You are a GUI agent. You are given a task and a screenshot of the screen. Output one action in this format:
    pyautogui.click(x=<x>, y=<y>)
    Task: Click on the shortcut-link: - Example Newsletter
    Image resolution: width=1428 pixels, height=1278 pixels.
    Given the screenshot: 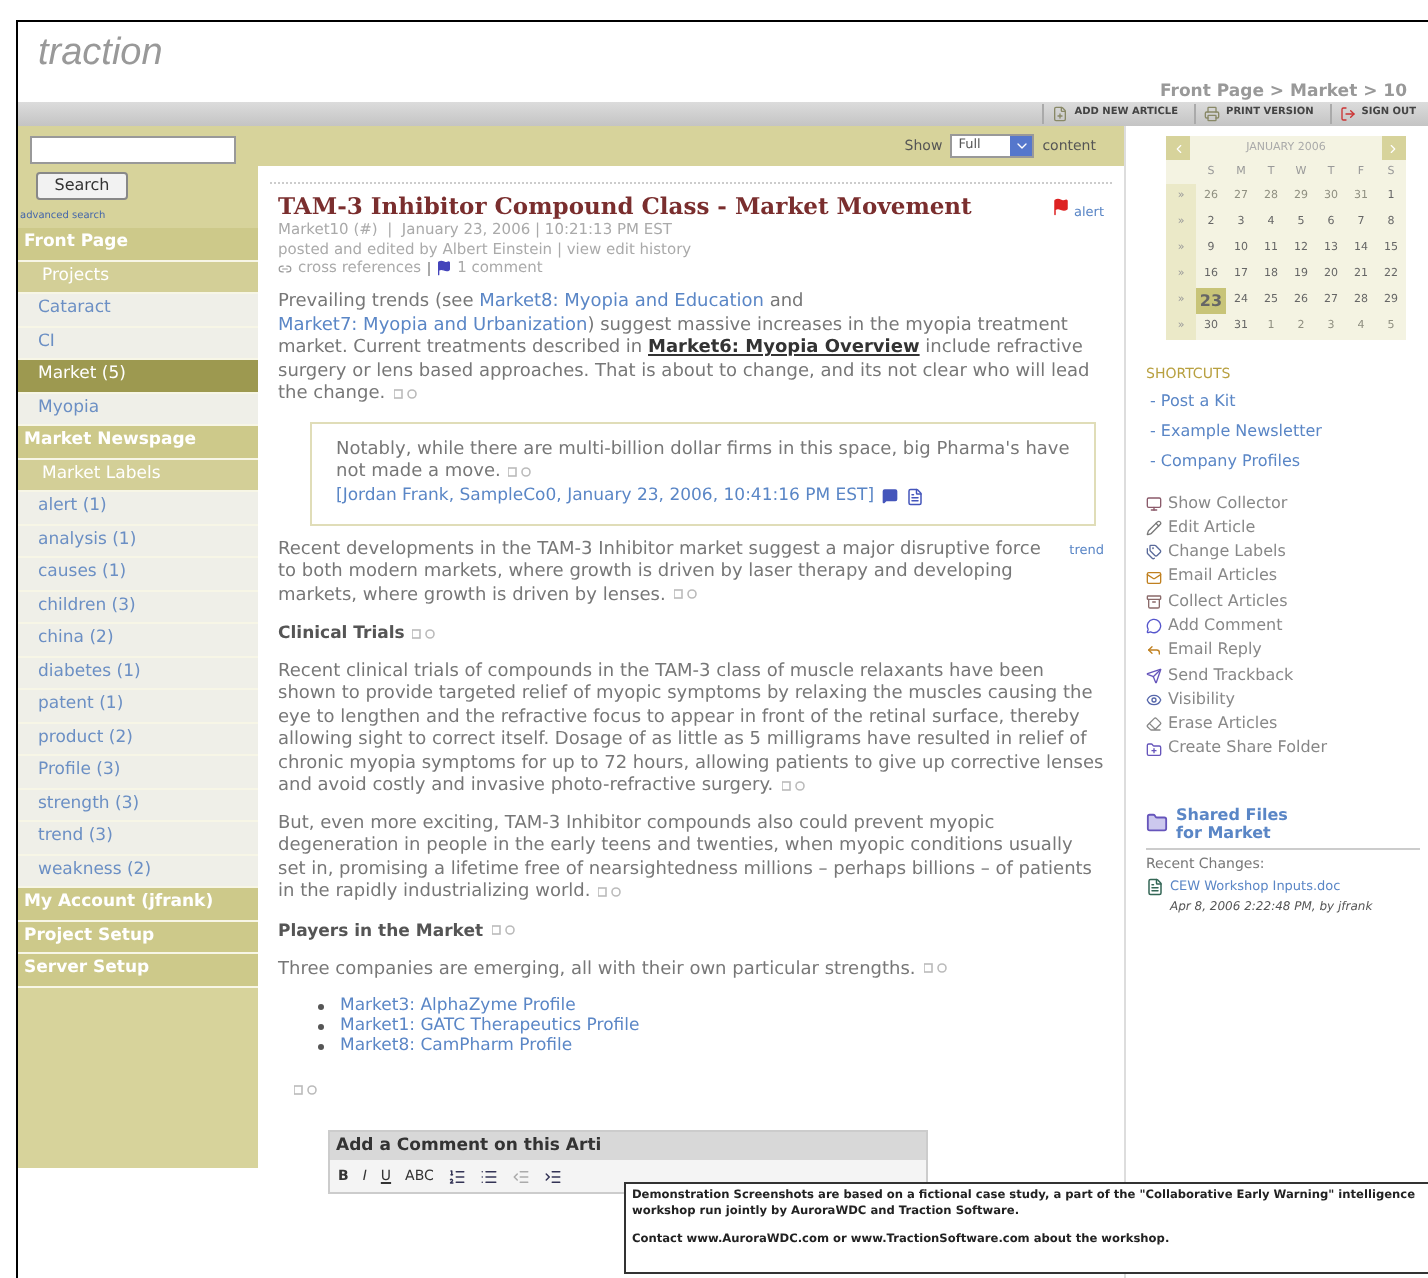 What is the action you would take?
    pyautogui.click(x=1283, y=430)
    